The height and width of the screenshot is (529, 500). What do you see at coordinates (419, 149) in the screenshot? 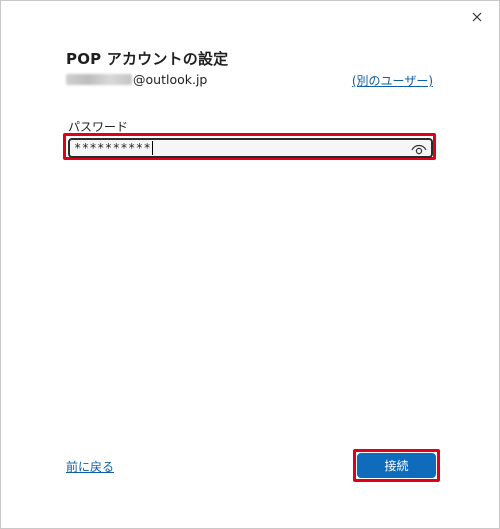
I see `eye-icon` at bounding box center [419, 149].